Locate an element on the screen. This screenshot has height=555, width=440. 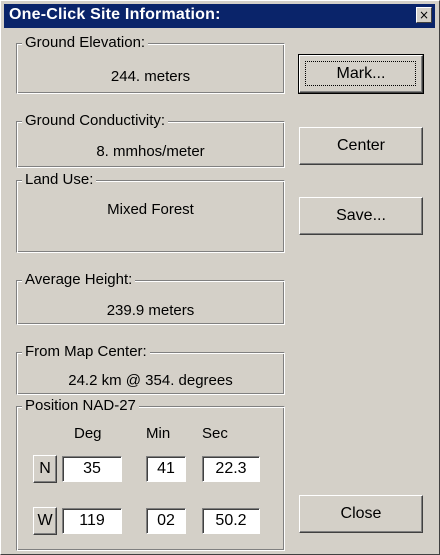
sec-header: Sec is located at coordinates (215, 433).